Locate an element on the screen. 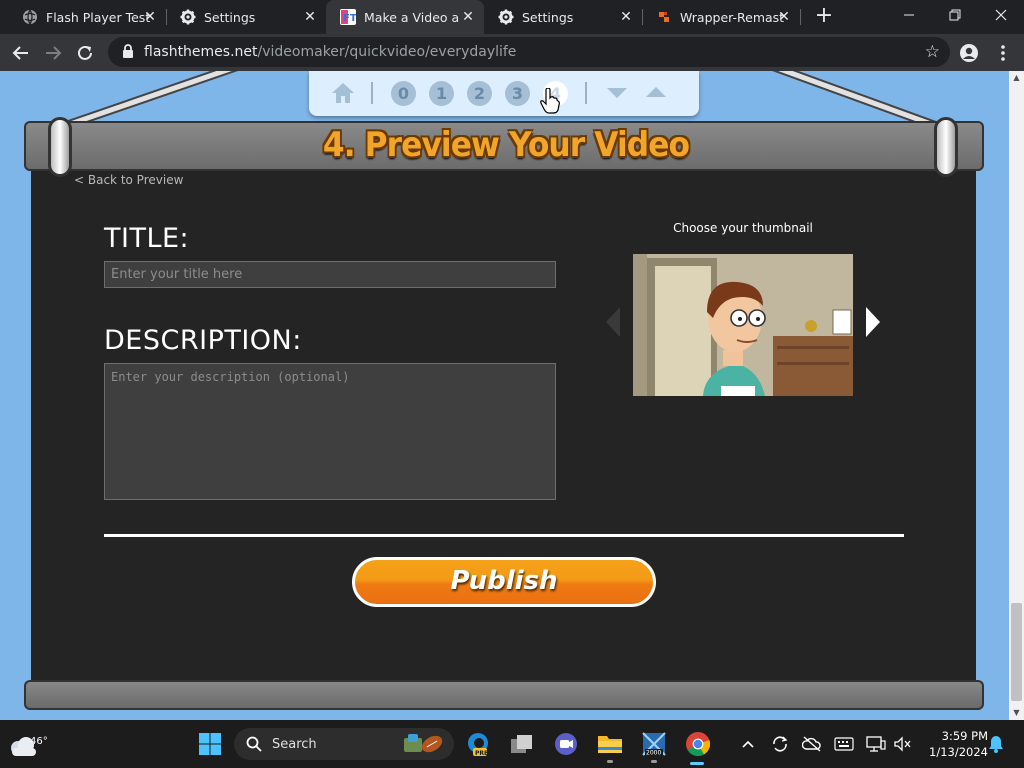 This screenshot has height=768, width=1024. taskbar: 46° Search PRE 2000 3:59 PM 1/13/2024 is located at coordinates (512, 744).